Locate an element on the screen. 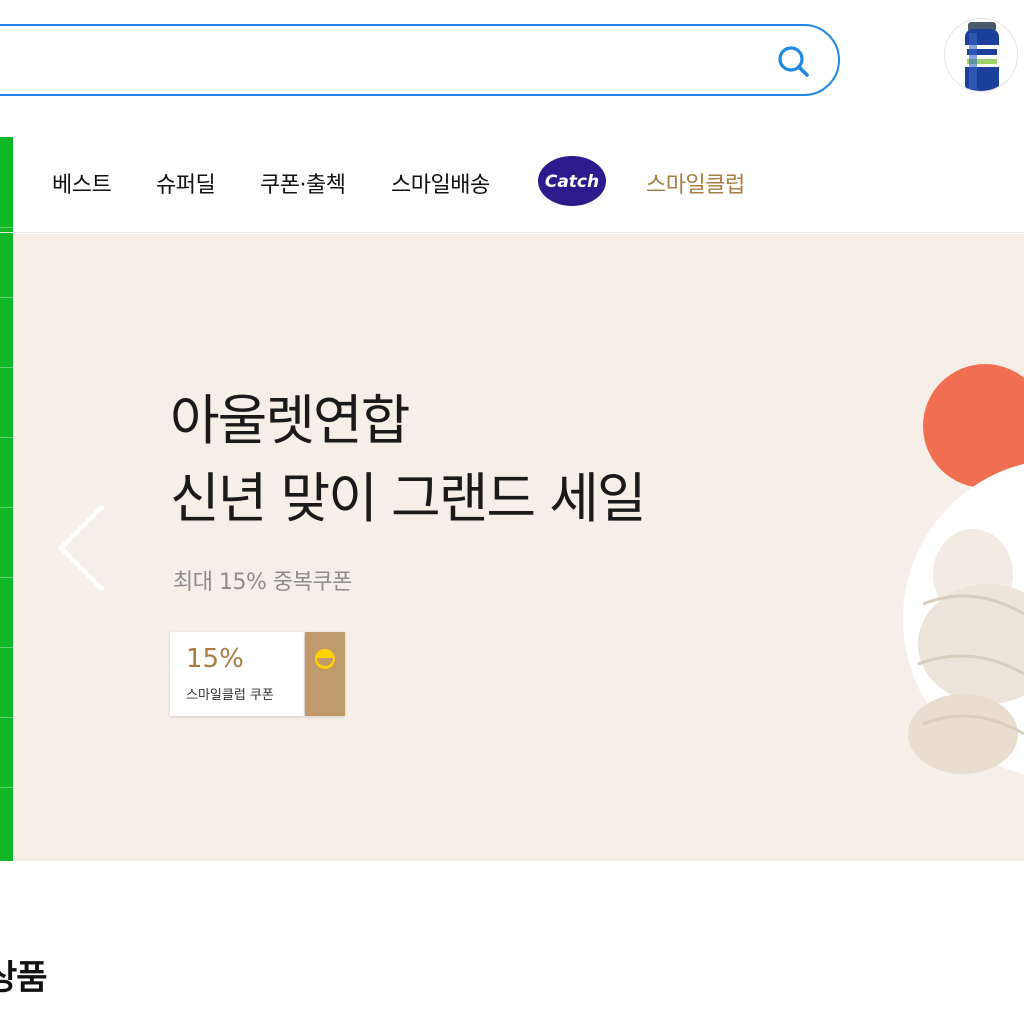  coupon-body: 15% 스마일클럽 쿠폰 is located at coordinates (237, 674).